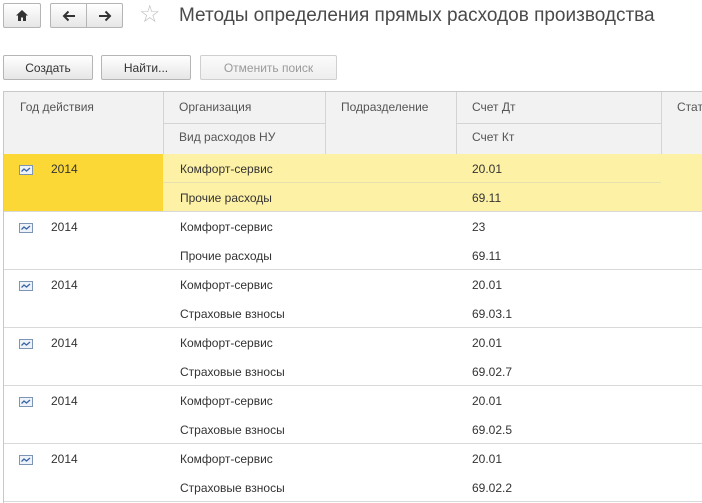 This screenshot has height=503, width=702. I want to click on arrow-left-icon, so click(68, 15).